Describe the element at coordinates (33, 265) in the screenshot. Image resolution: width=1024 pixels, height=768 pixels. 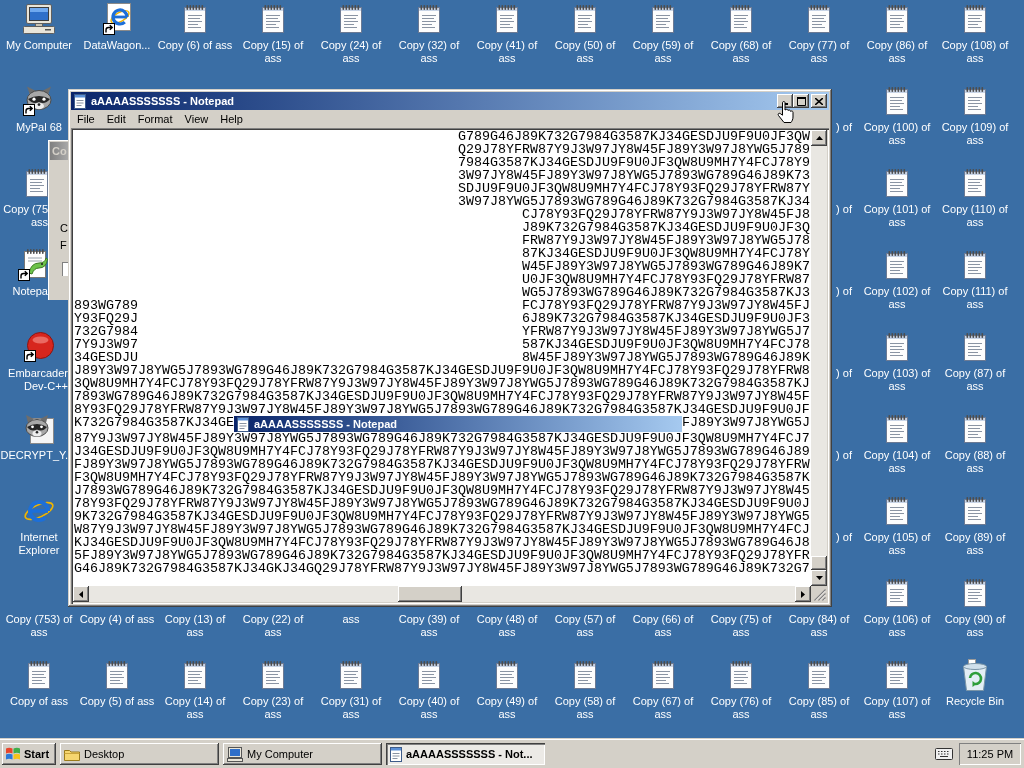
I see `lizard-notepad-shortcut-icon` at that location.